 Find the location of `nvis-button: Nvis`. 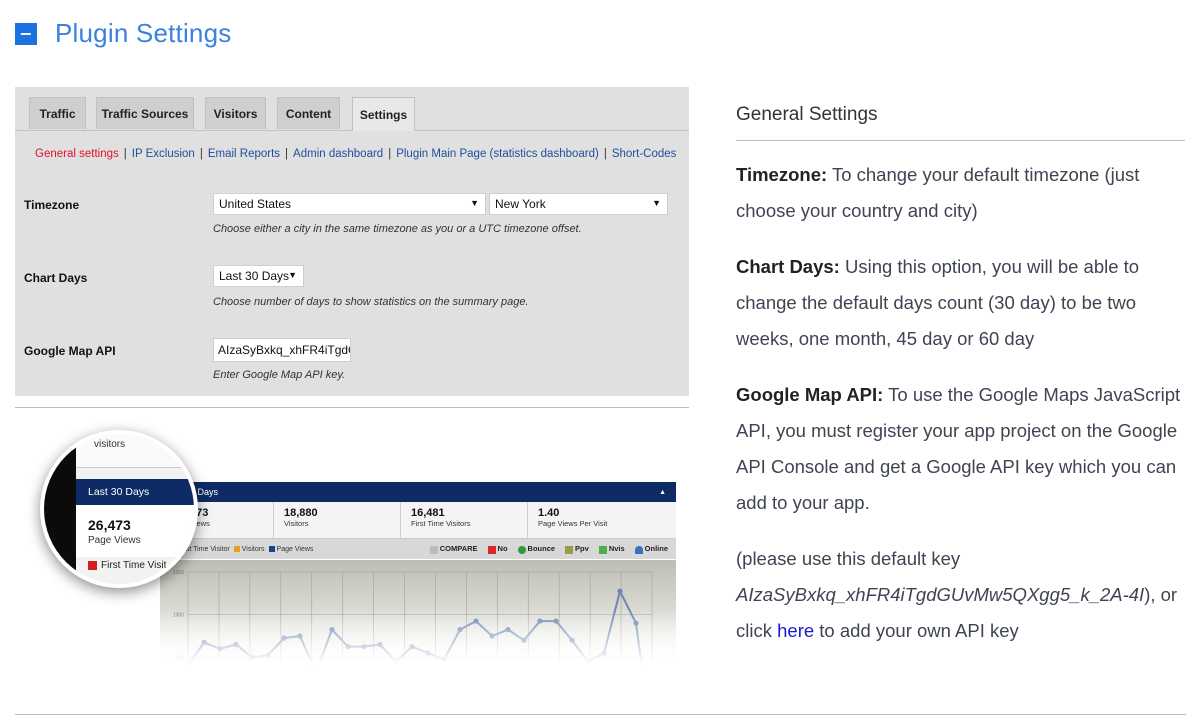

nvis-button: Nvis is located at coordinates (611, 549).